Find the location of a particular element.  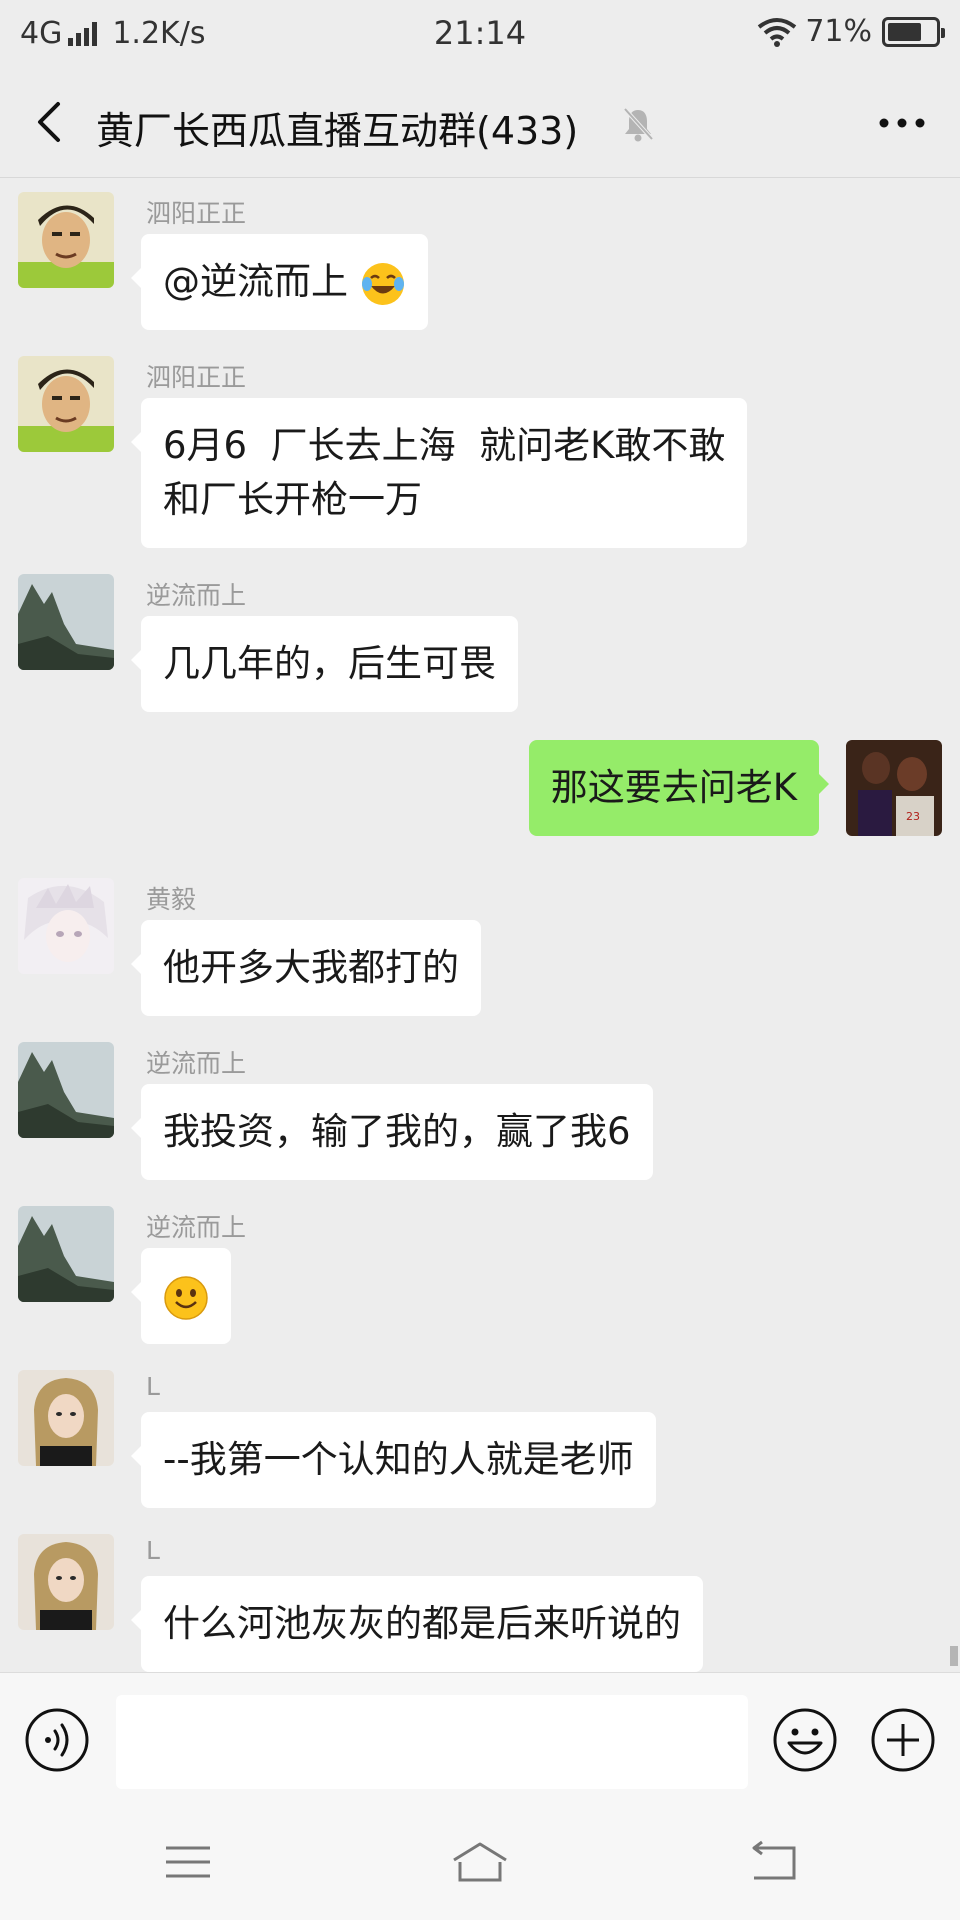

message-bubble: 那这要去问老K is located at coordinates (679, 788).